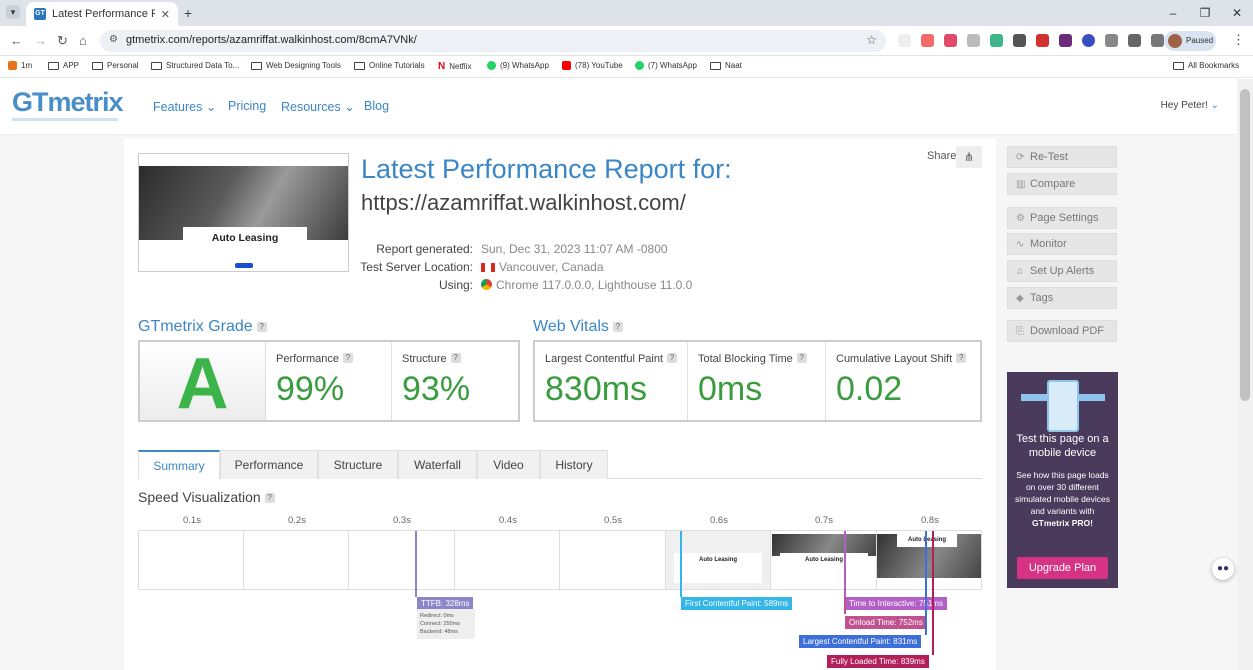 The image size is (1253, 670). Describe the element at coordinates (488, 267) in the screenshot. I see `canada-flag-icon` at that location.